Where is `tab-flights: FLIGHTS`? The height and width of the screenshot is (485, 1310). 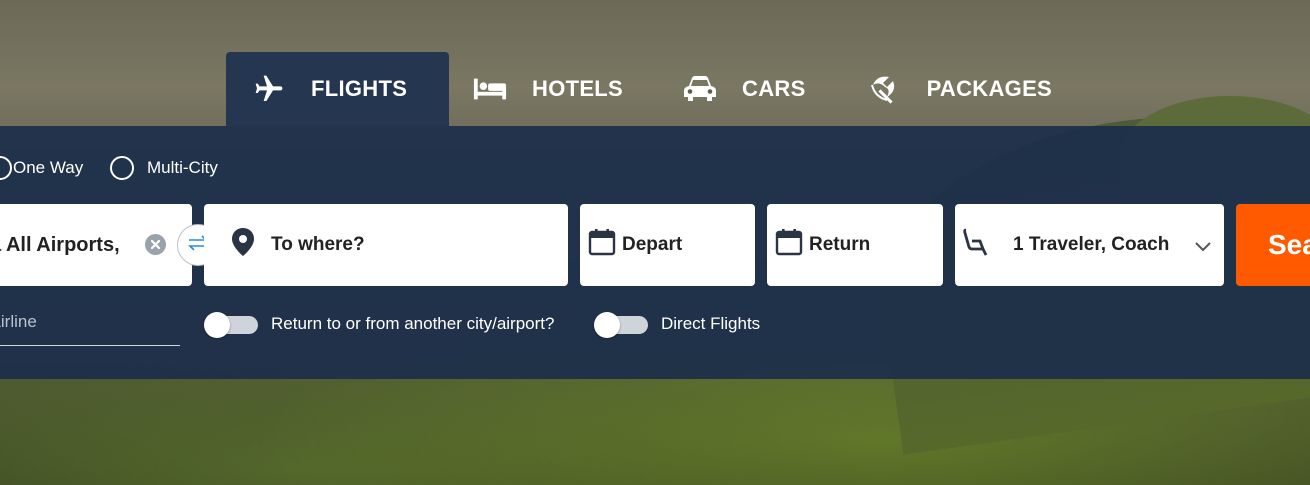
tab-flights: FLIGHTS is located at coordinates (337, 89).